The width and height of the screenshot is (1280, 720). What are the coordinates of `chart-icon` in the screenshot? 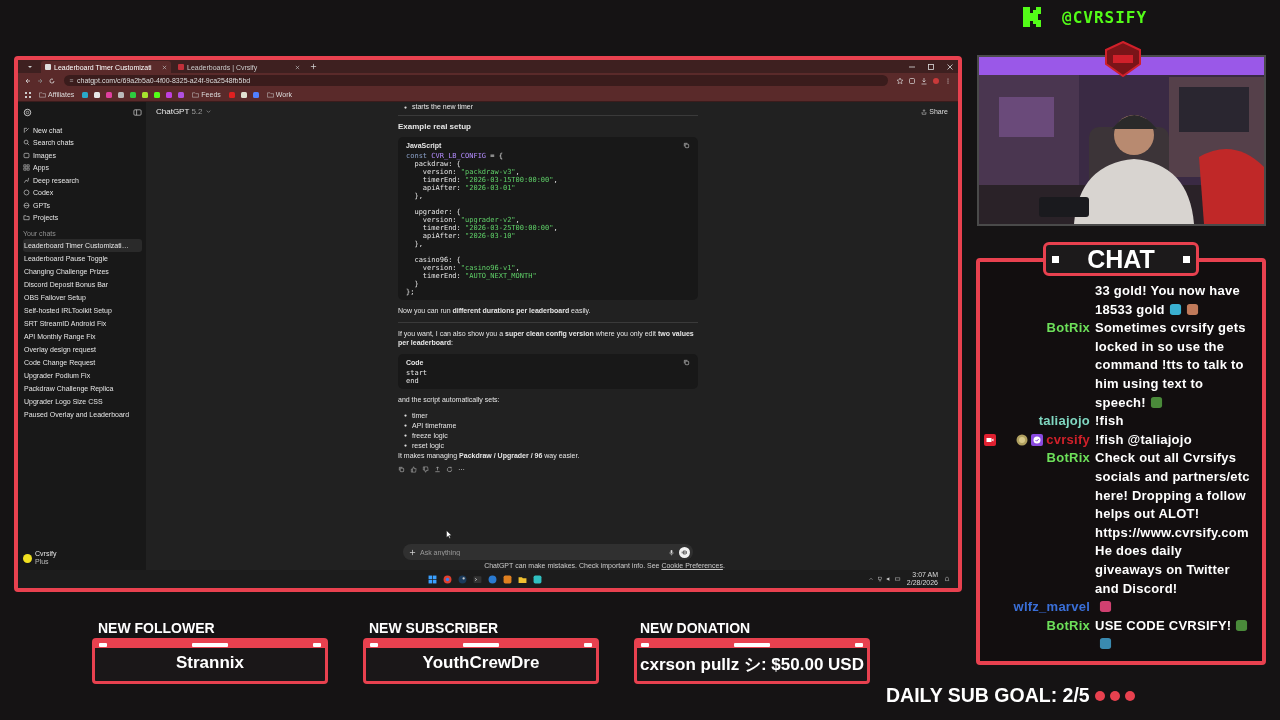 It's located at (26, 180).